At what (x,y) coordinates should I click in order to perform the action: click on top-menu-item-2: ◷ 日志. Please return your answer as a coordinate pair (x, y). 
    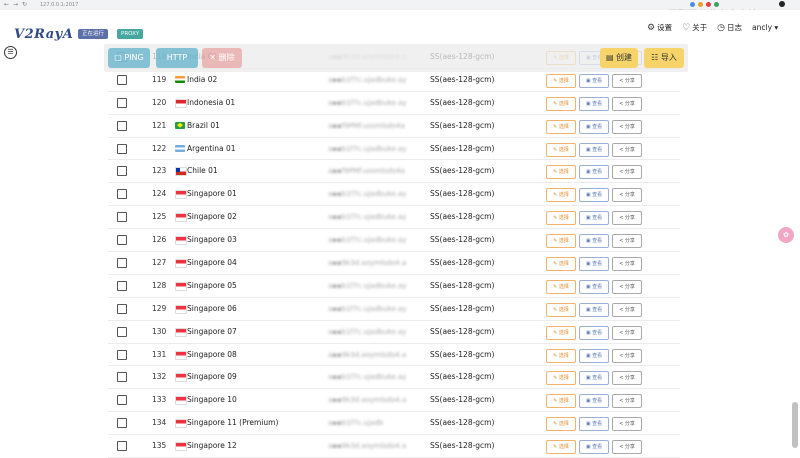
    Looking at the image, I should click on (729, 27).